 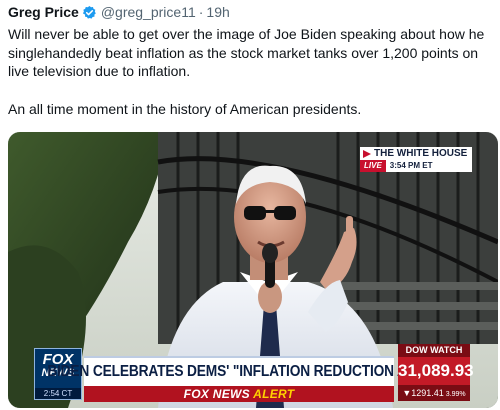 I want to click on tweet-header: Greg Price @greg_price11 · 19h, so click(x=119, y=12).